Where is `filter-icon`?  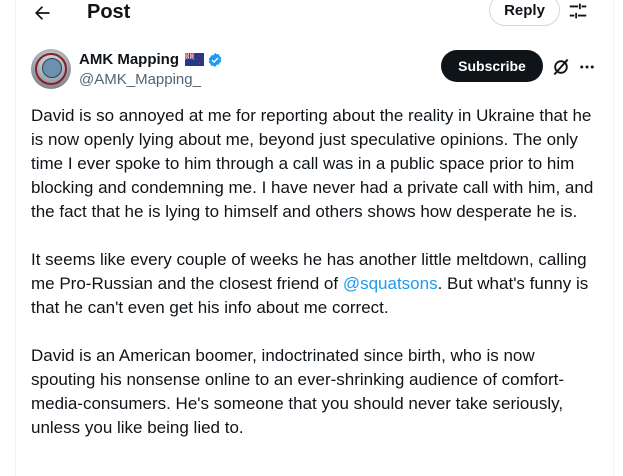 filter-icon is located at coordinates (578, 11).